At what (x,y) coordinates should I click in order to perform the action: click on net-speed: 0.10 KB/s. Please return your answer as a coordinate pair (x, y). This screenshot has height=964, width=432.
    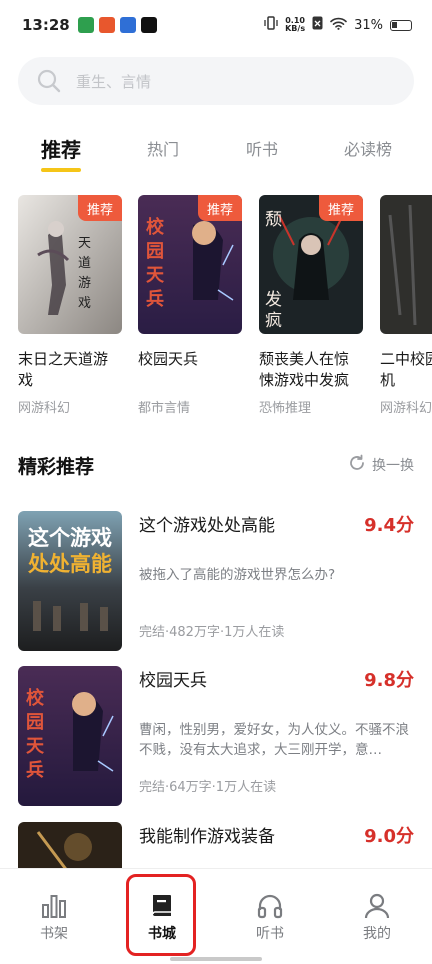
    Looking at the image, I should click on (295, 25).